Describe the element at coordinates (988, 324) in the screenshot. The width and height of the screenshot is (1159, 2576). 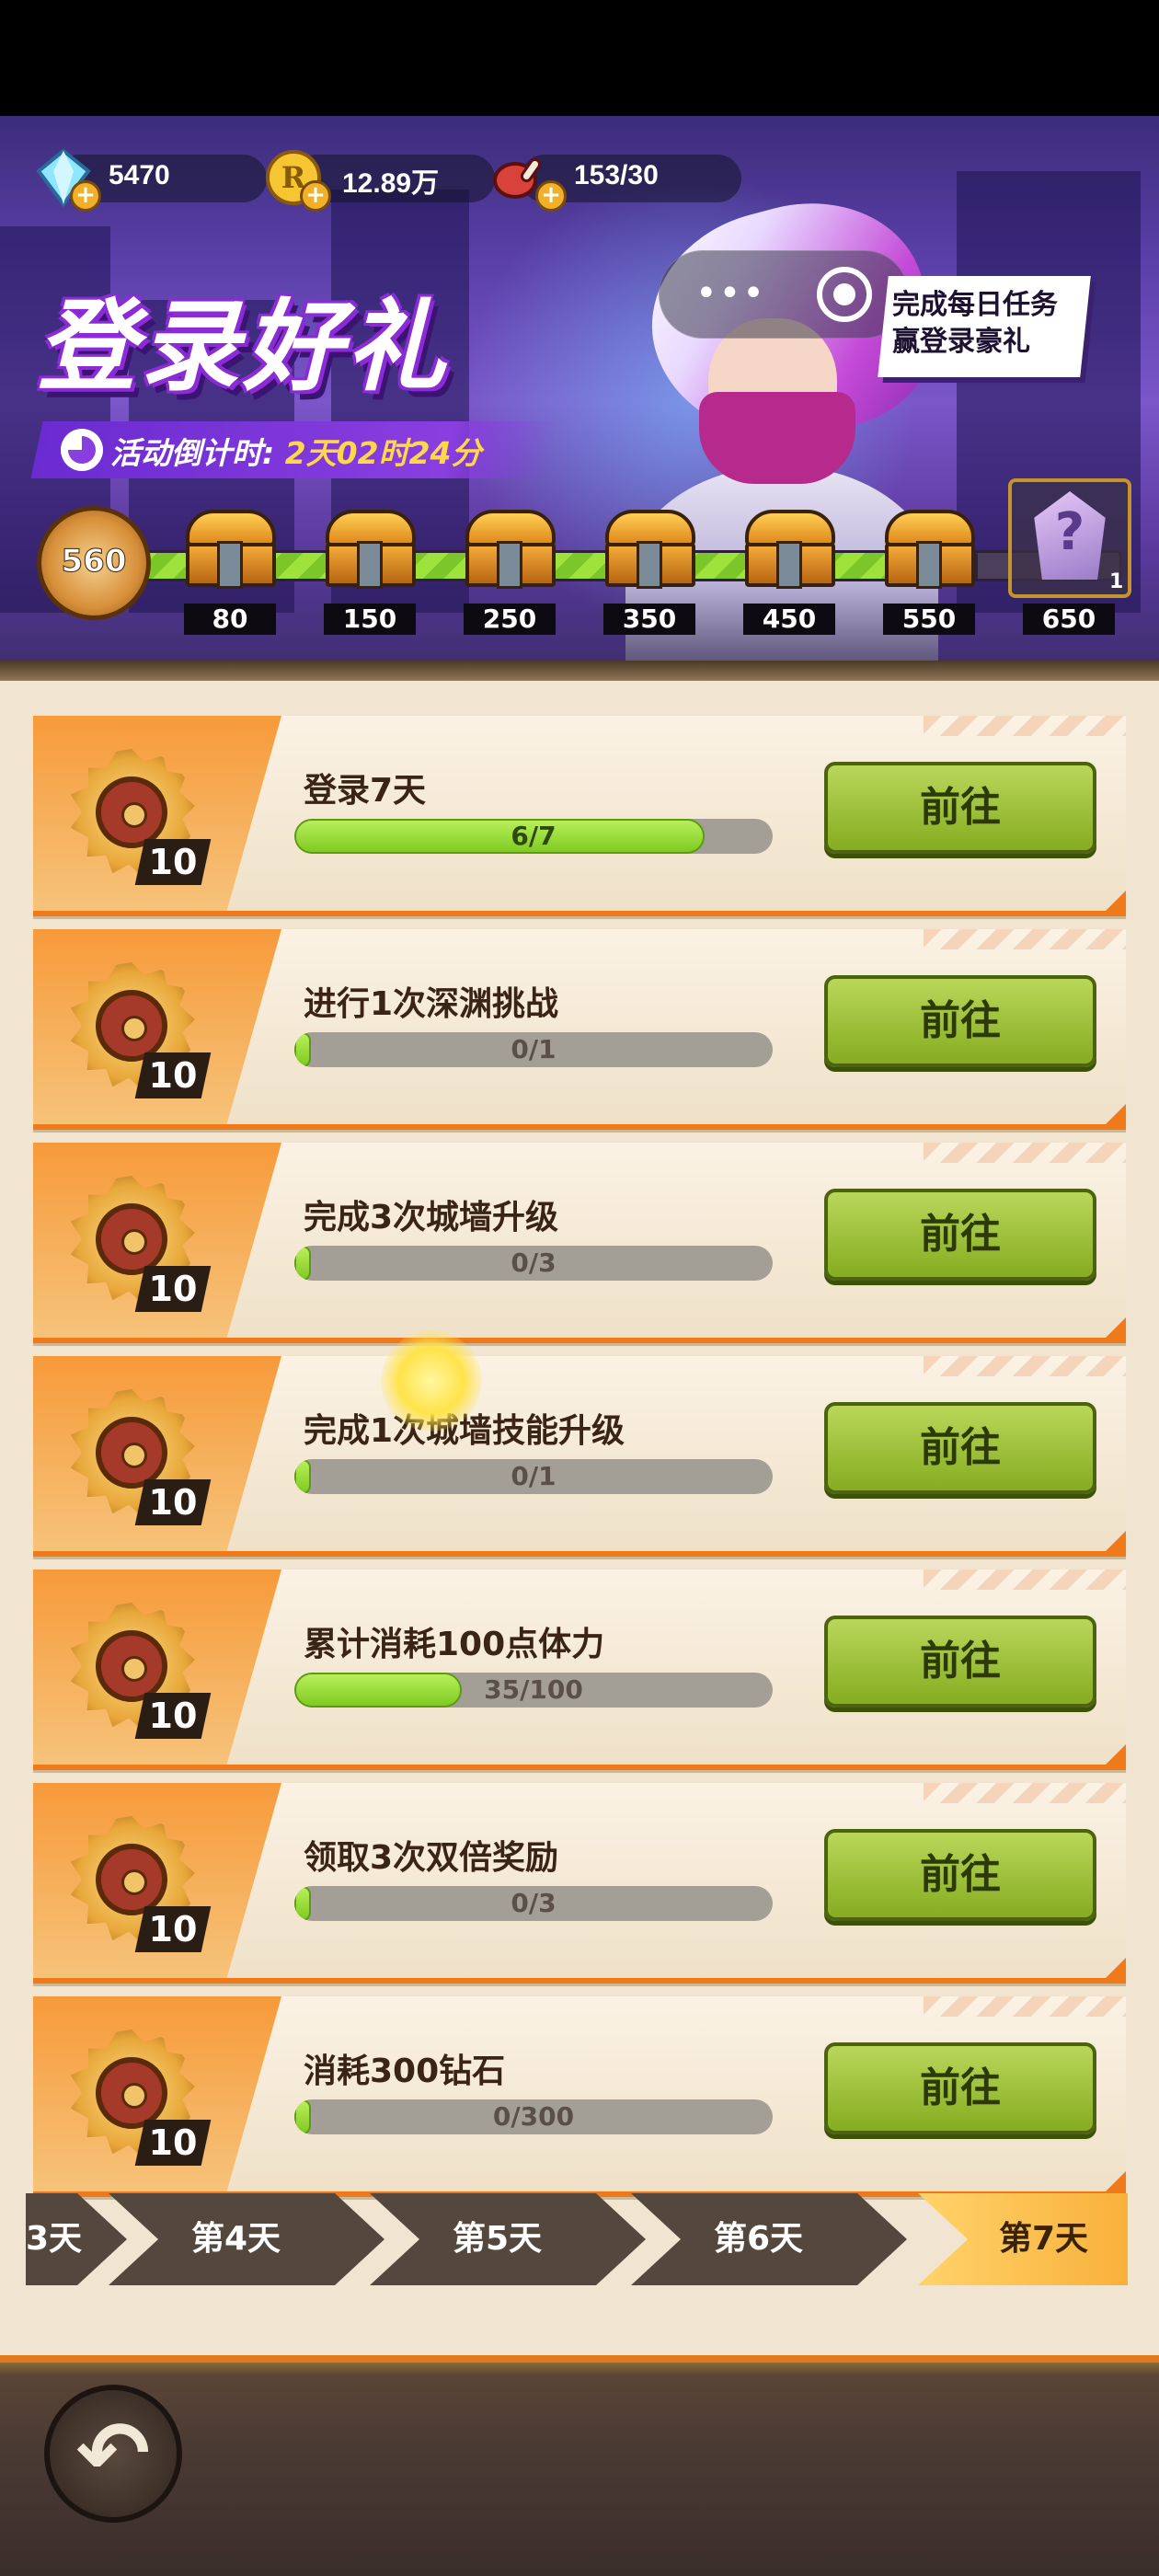
I see `callout-text: 完成每日任务 赢登录豪礼` at that location.